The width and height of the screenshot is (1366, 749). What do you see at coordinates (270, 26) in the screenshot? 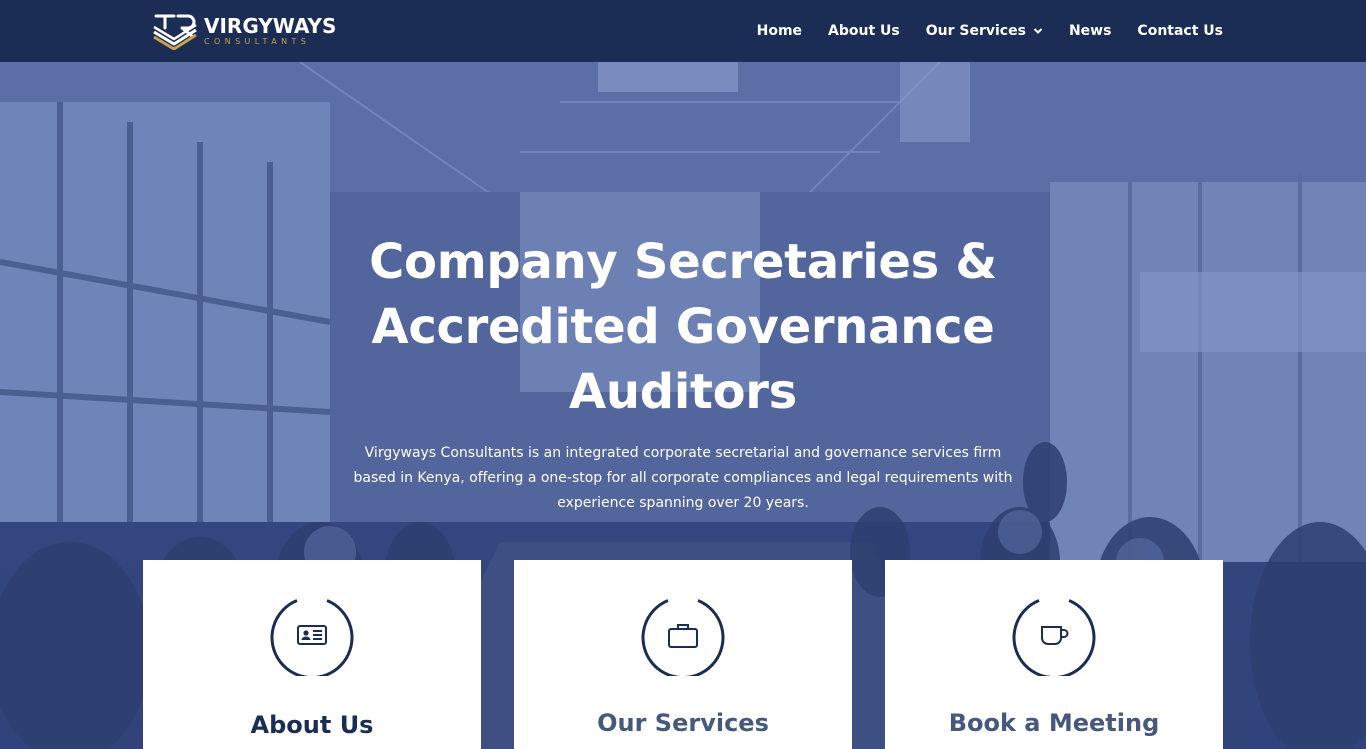
I see `brand-name: VIRGYWAYS` at bounding box center [270, 26].